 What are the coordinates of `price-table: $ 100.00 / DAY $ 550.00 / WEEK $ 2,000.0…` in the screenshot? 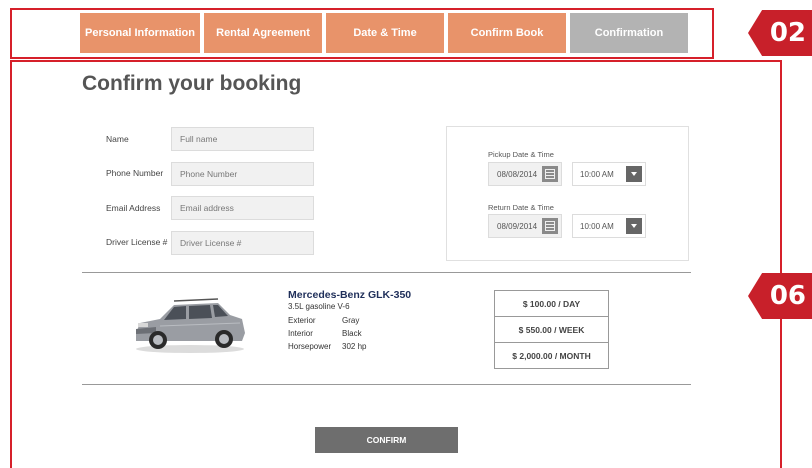 It's located at (551, 329).